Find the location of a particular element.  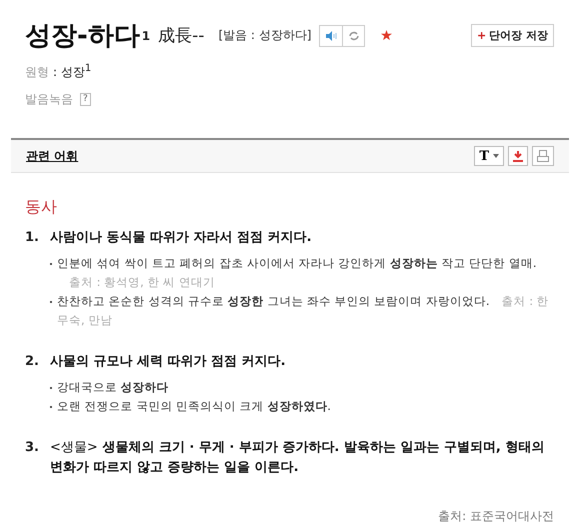

example-sentence: 강대국으로 성장하다 is located at coordinates (113, 387).